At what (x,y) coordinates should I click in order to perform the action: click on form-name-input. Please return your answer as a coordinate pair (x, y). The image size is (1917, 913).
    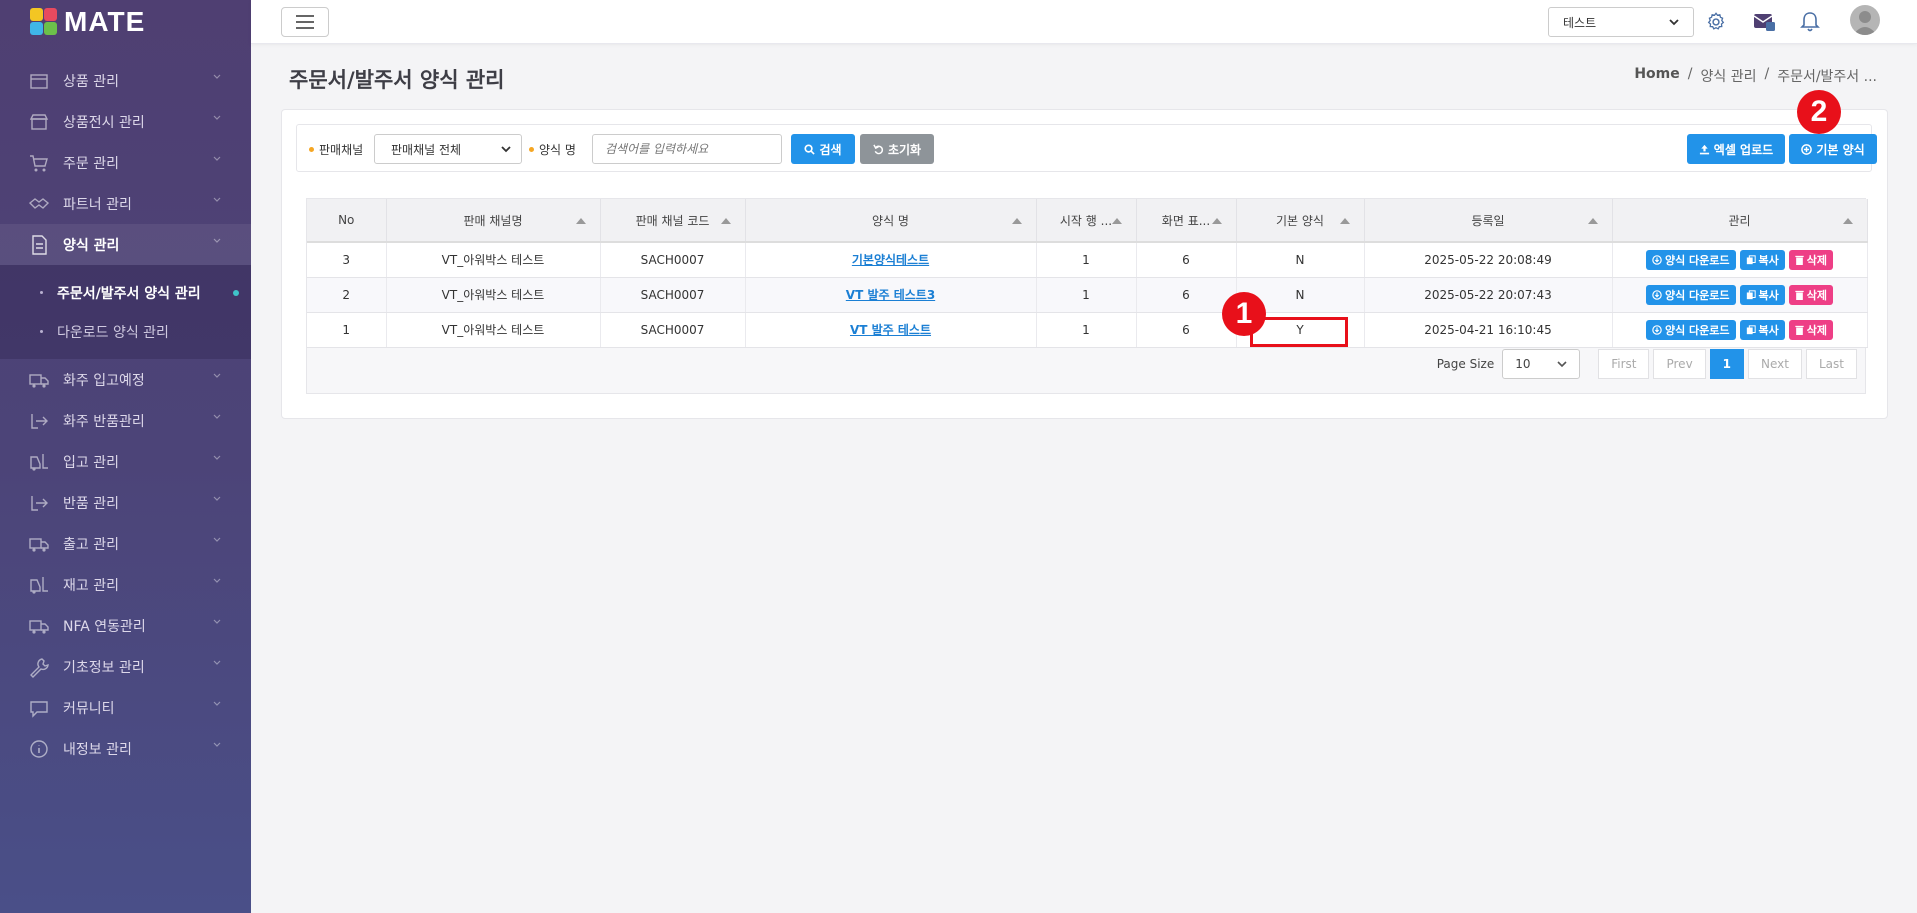
    Looking at the image, I should click on (687, 149).